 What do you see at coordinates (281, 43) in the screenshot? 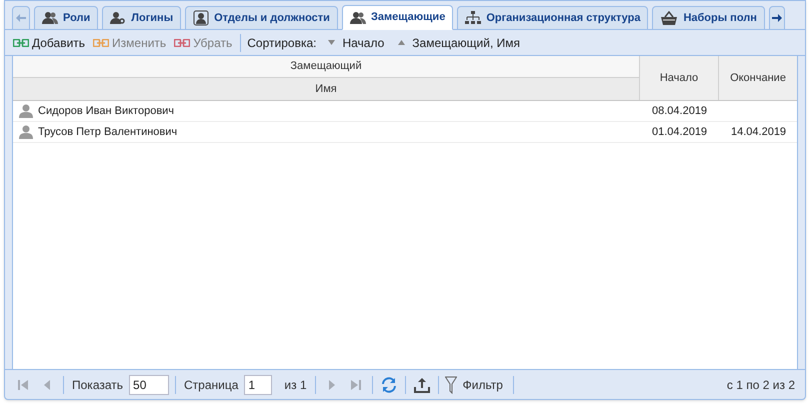
I see `sort-label: Сортировка:` at bounding box center [281, 43].